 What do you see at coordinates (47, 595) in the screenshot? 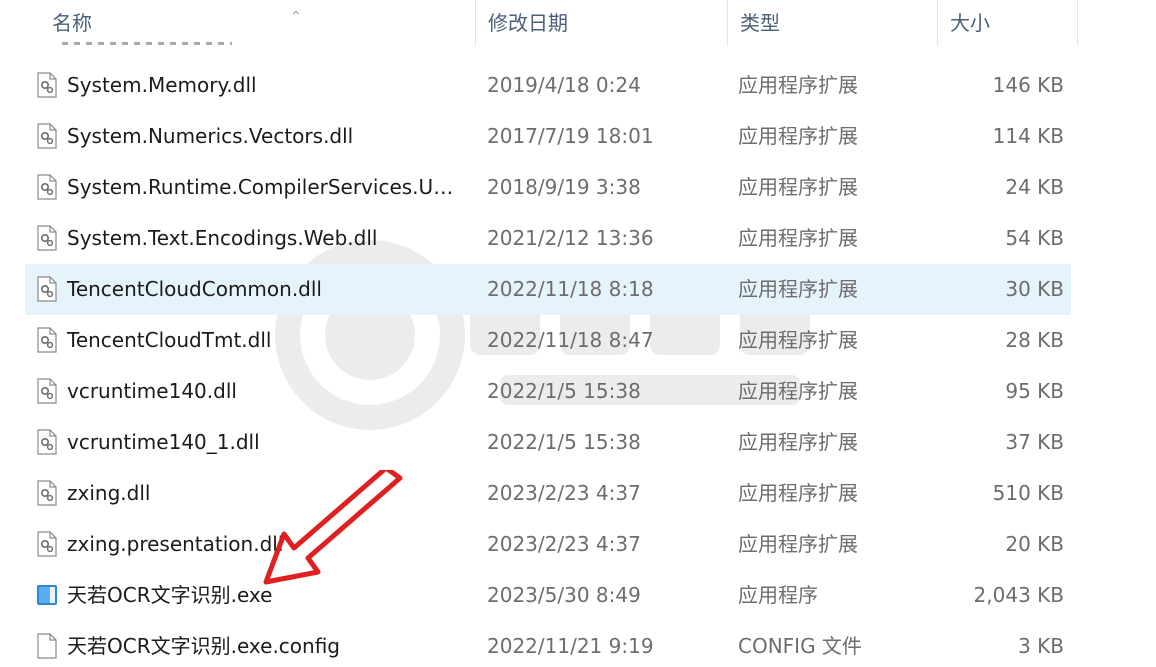
I see `exe-icon` at bounding box center [47, 595].